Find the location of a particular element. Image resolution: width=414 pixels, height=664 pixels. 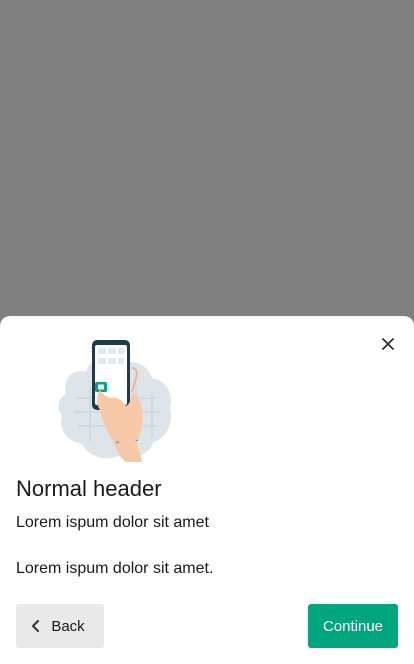

back-button-label: Back is located at coordinates (68, 626).